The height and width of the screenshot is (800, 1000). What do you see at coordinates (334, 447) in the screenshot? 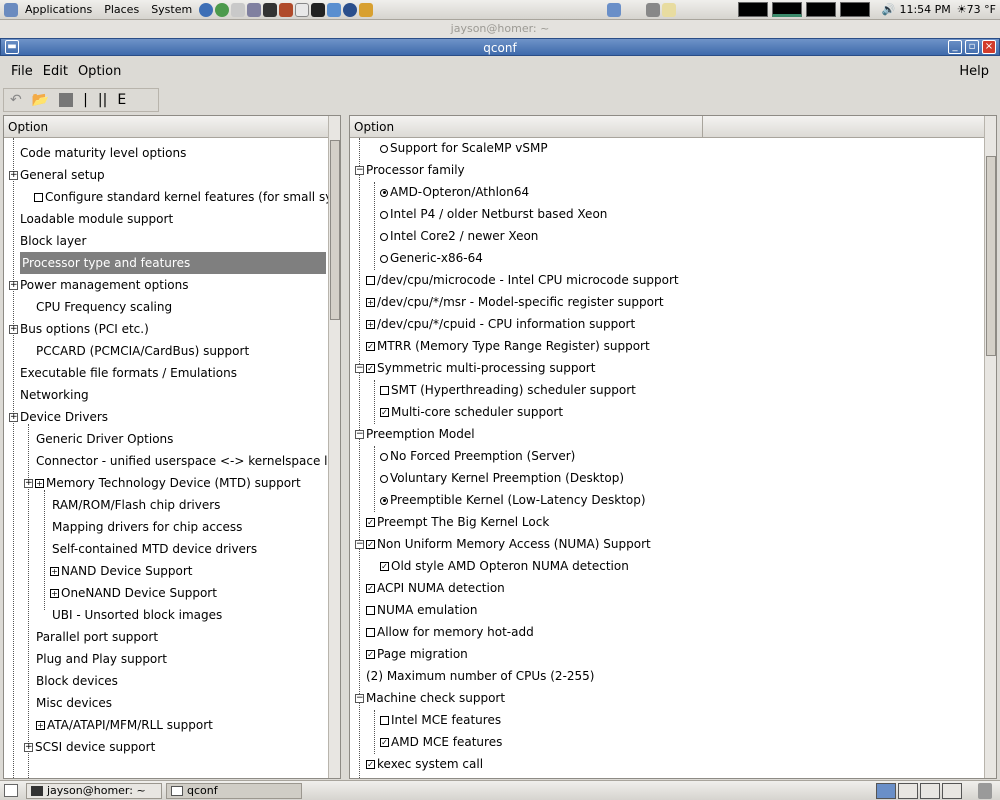
I see `left-scrollbar` at bounding box center [334, 447].